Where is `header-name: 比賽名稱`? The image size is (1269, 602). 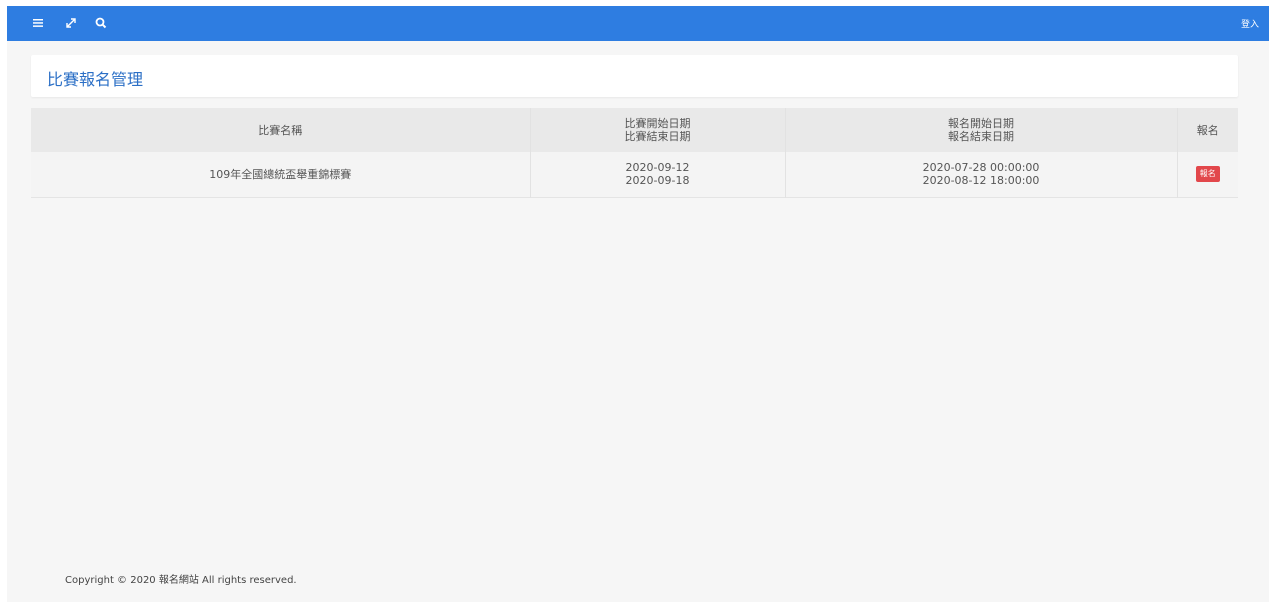 header-name: 比賽名稱 is located at coordinates (280, 130).